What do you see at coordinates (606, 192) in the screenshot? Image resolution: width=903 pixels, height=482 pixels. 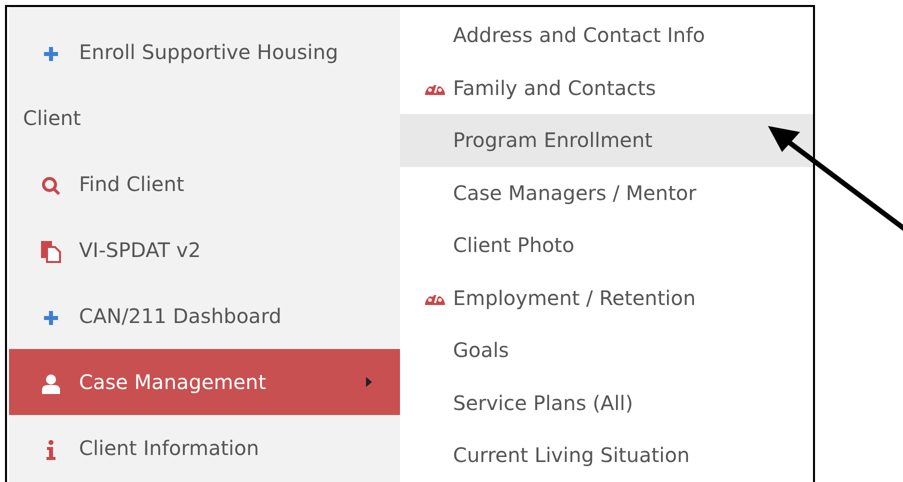 I see `submenu-item: Case Managers / Mentor` at bounding box center [606, 192].